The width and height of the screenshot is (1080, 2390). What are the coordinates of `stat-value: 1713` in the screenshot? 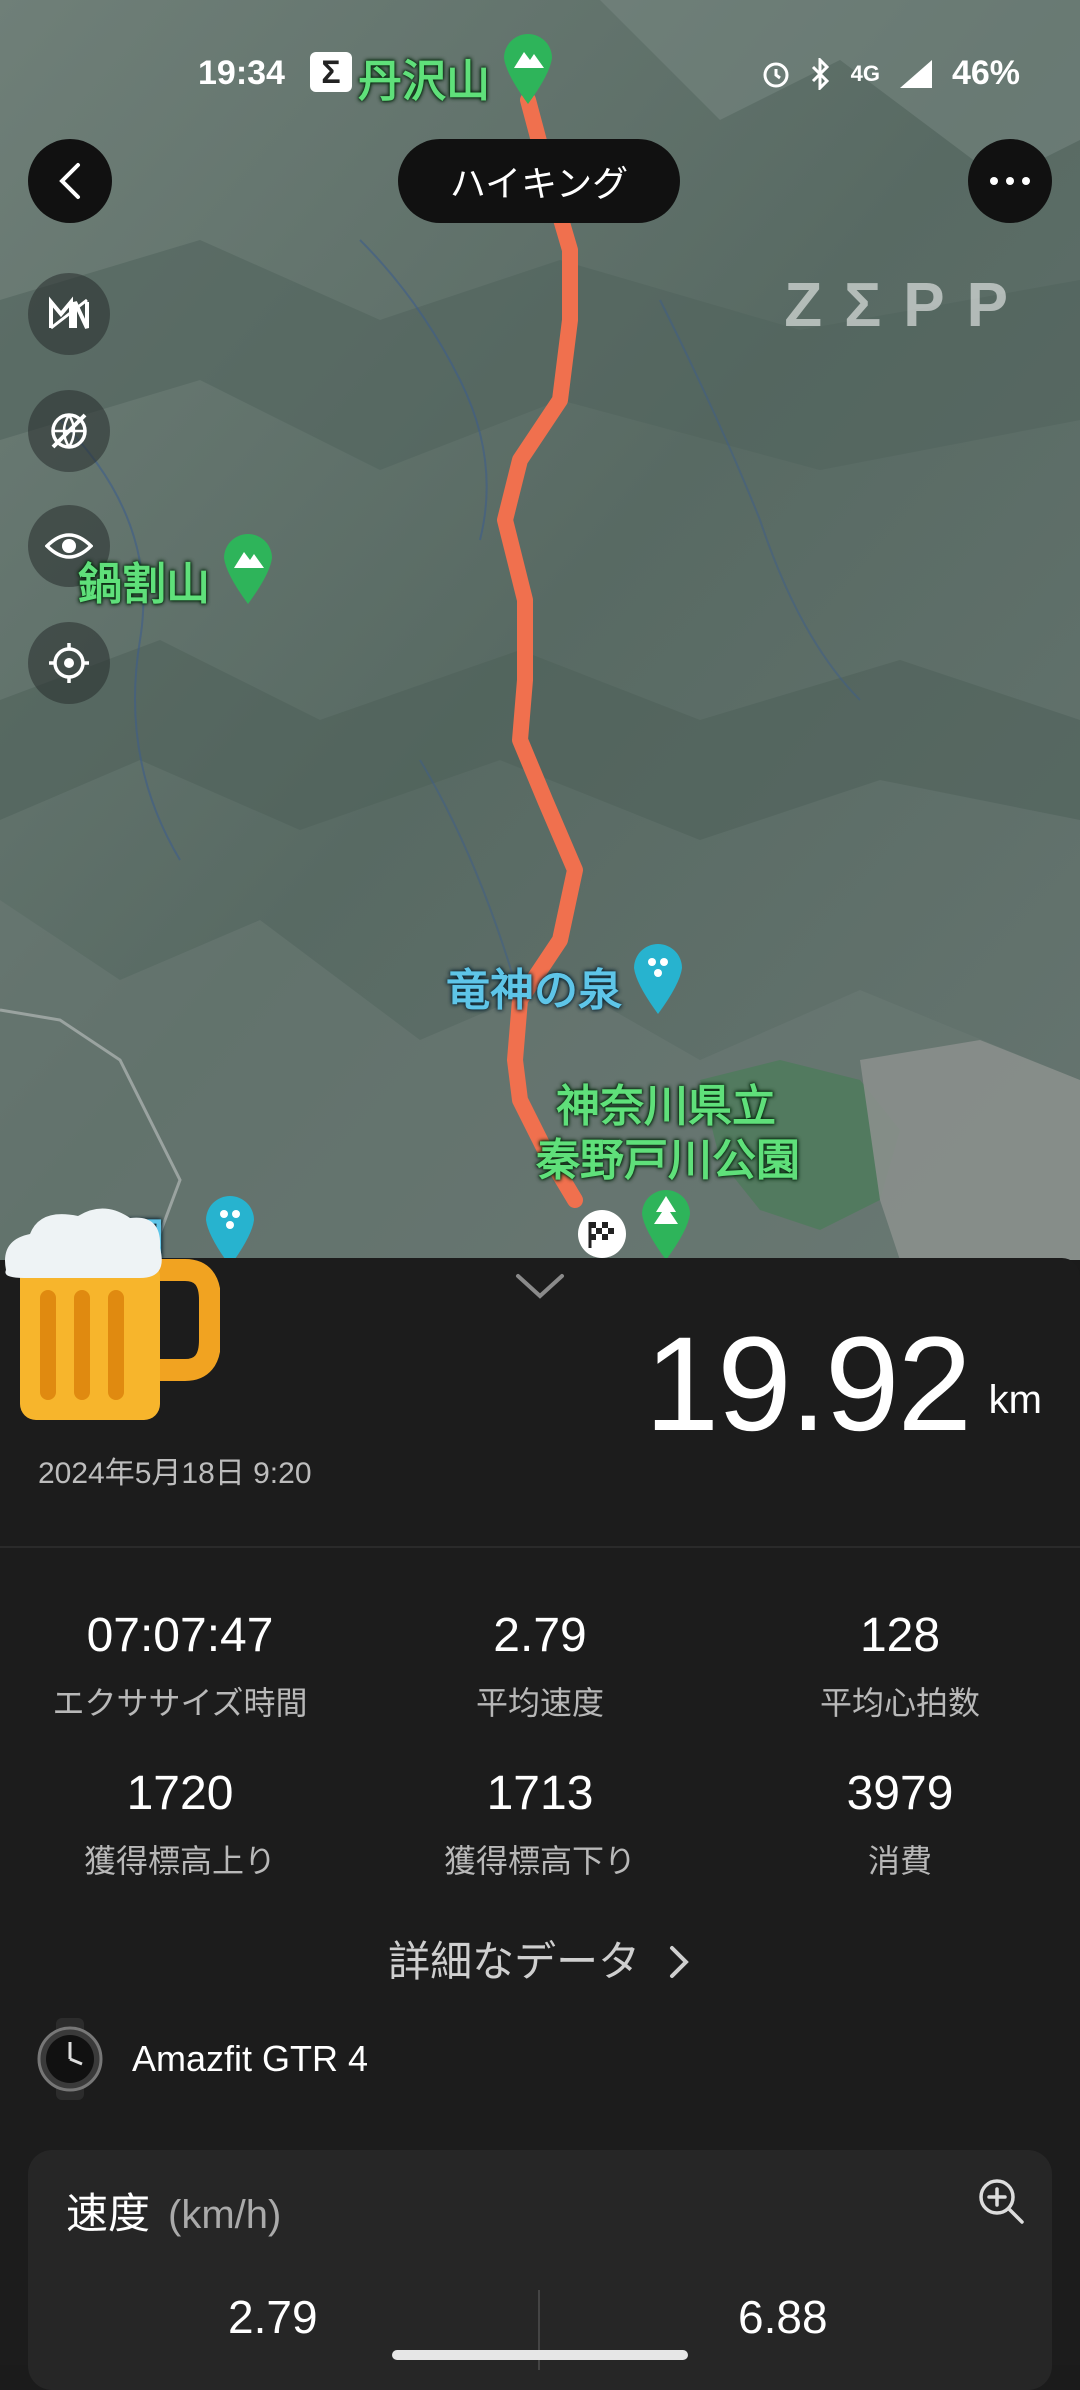 It's located at (540, 1793).